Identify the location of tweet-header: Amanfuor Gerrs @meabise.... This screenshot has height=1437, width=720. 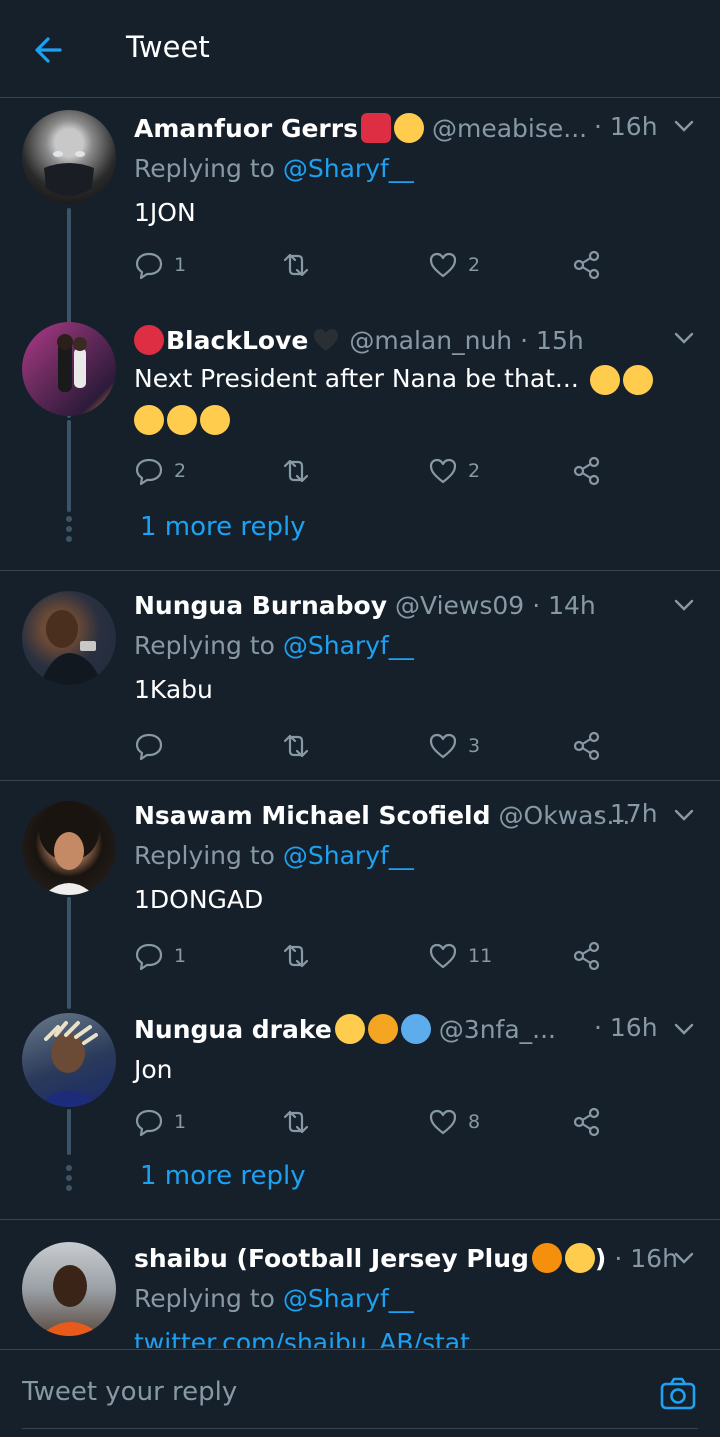
(360, 128).